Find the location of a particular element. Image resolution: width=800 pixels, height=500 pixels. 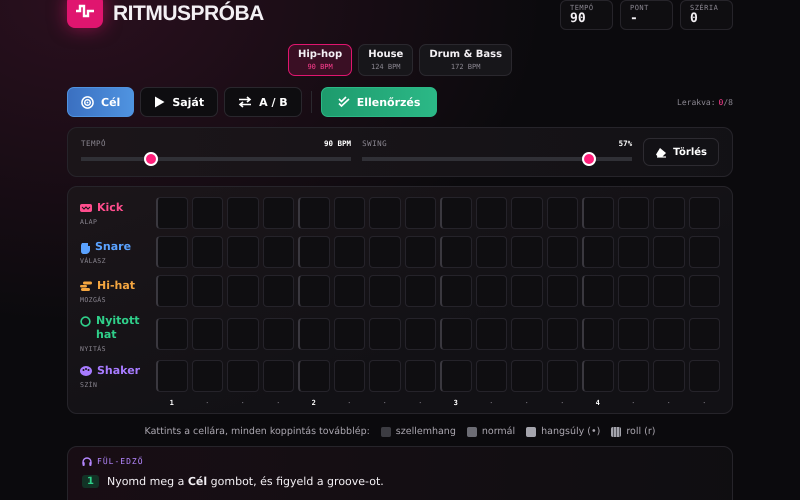

mode-button: Saját is located at coordinates (179, 102).